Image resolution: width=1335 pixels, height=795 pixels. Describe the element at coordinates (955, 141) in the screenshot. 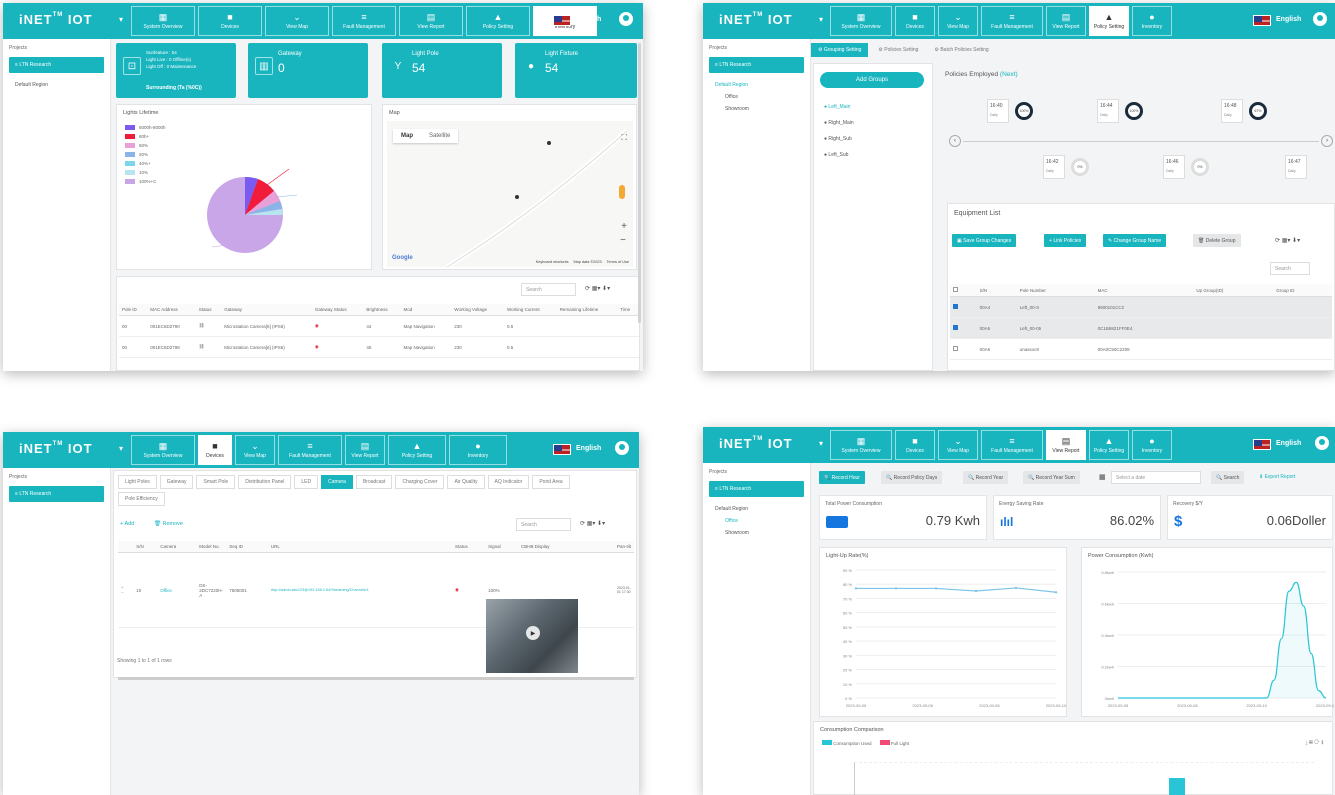

I see `timeline-prev-button: ‹` at that location.